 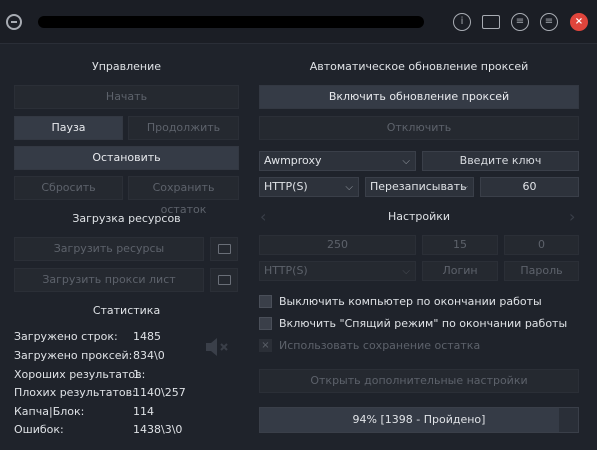 I want to click on update-mode-select: Перезаписывать ⌵, so click(x=419, y=187).